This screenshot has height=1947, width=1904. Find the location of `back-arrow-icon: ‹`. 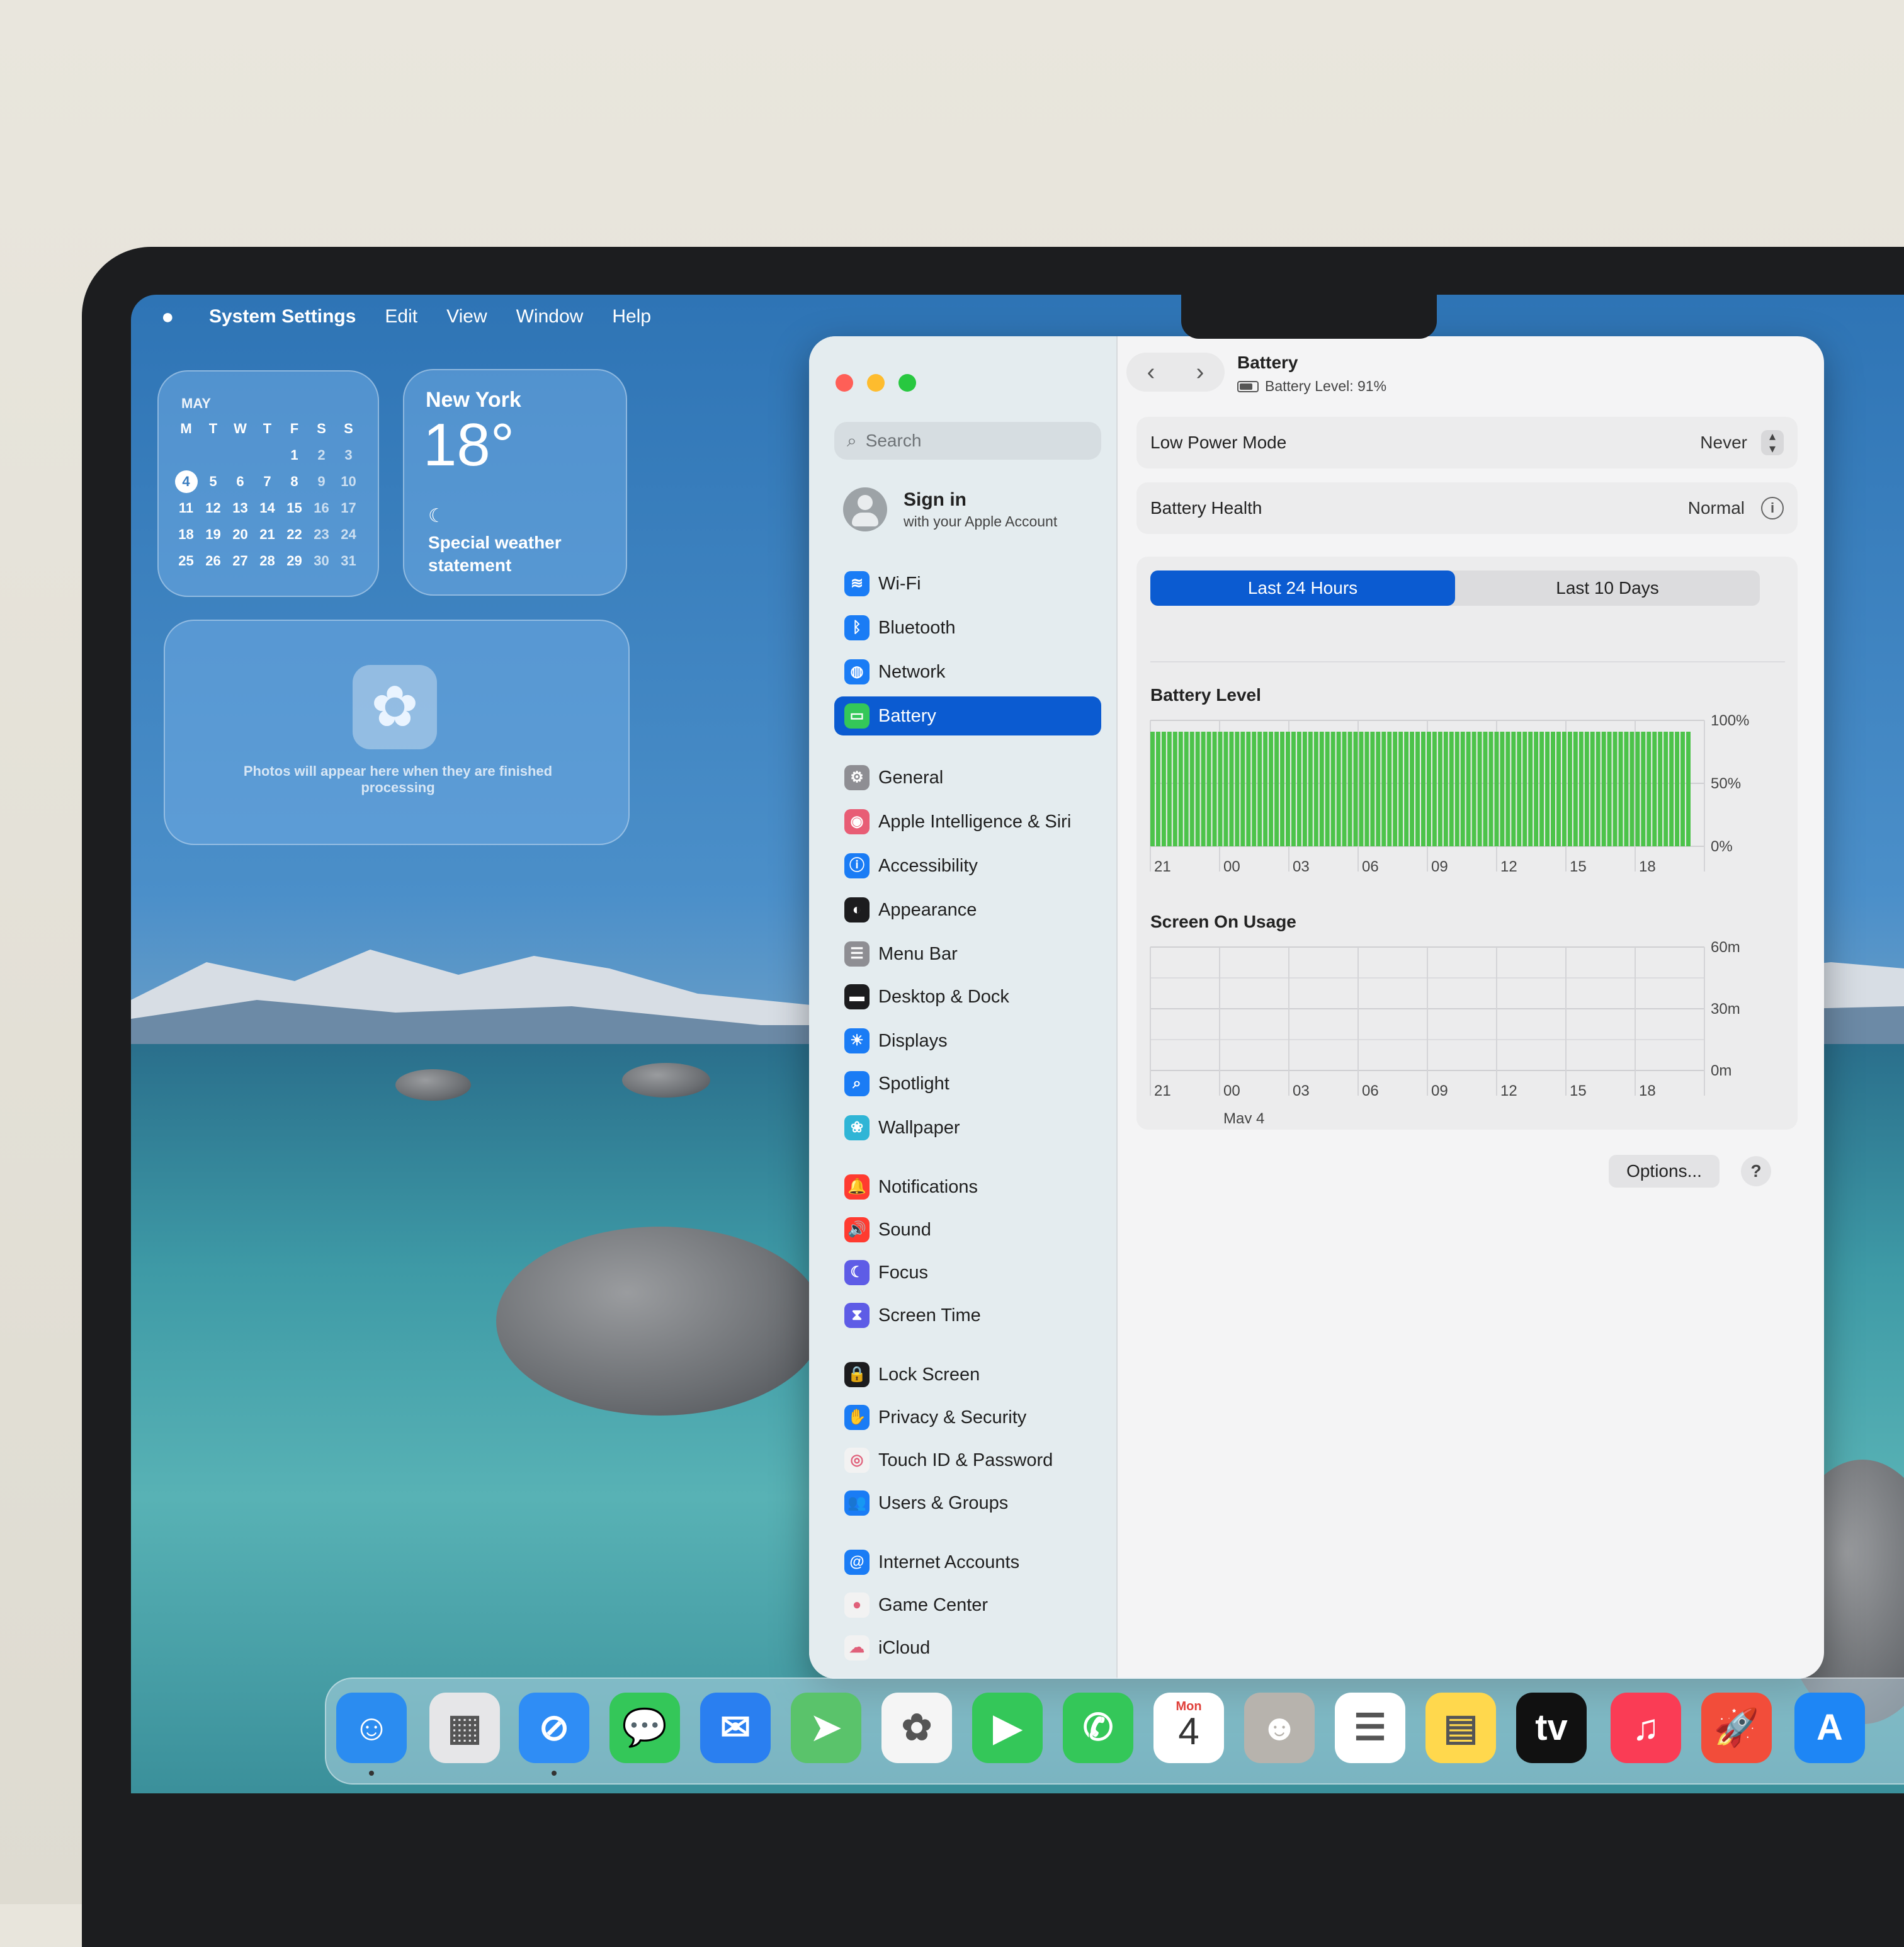

back-arrow-icon: ‹ is located at coordinates (1151, 372).